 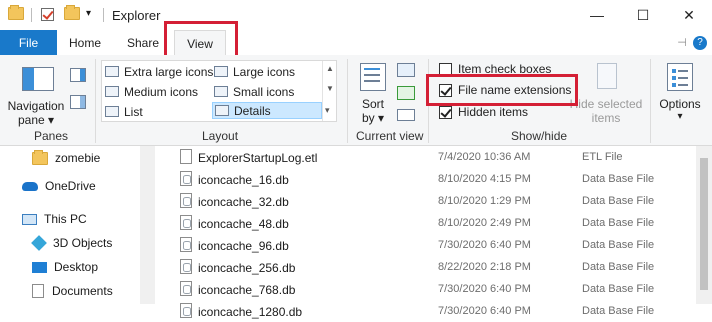 I want to click on scrollbar-thumb, so click(x=704, y=224).